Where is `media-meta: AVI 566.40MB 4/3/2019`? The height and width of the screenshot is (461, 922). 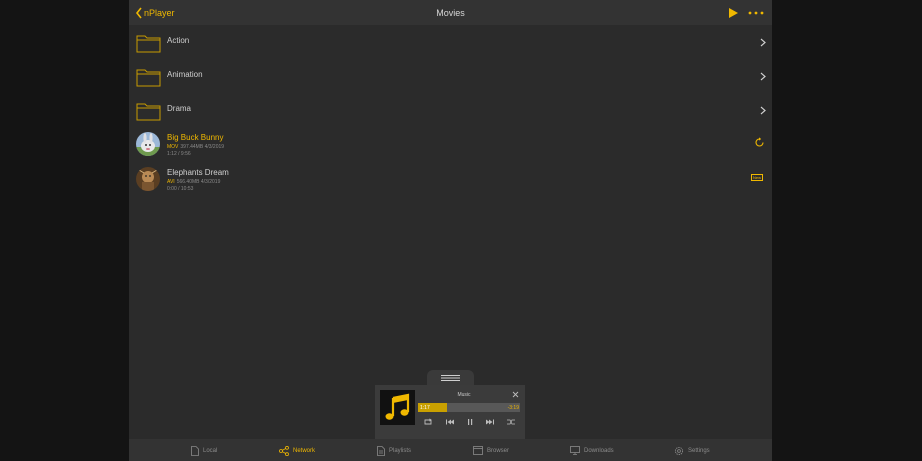 media-meta: AVI 566.40MB 4/3/2019 is located at coordinates (193, 182).